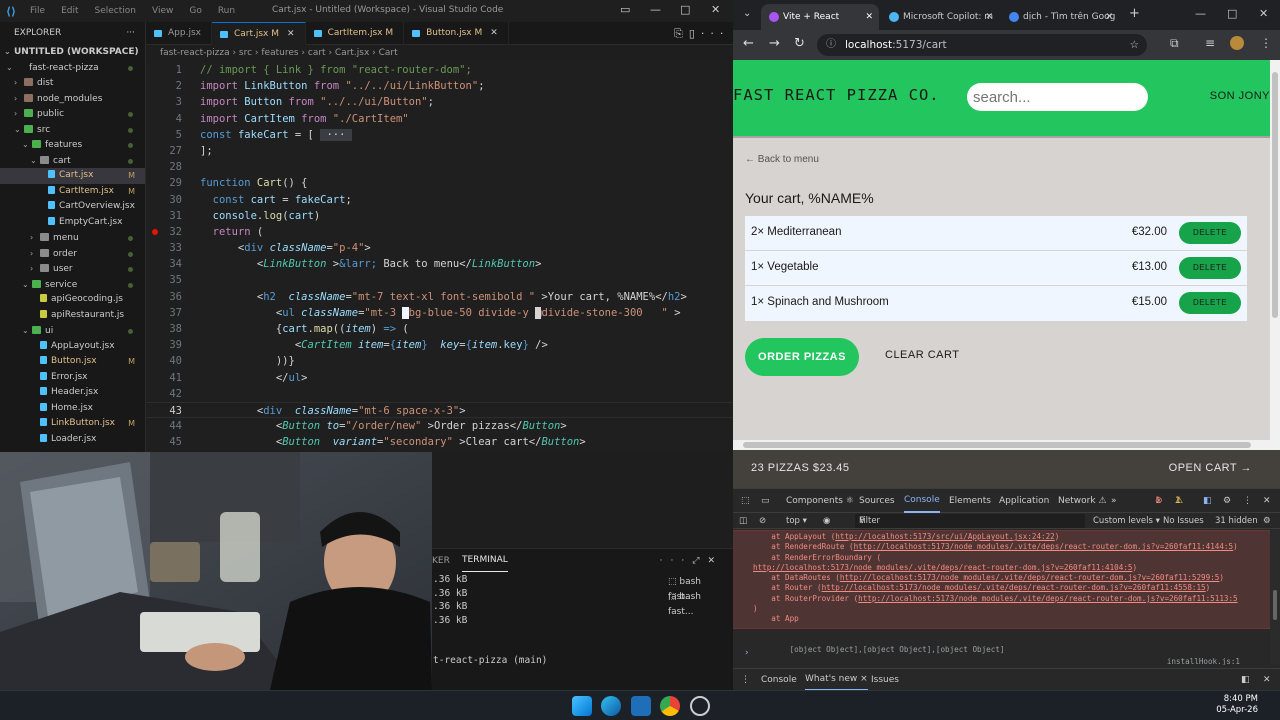 The width and height of the screenshot is (1280, 720). Describe the element at coordinates (1082, 501) in the screenshot. I see `tab-network: Network ⚠` at that location.